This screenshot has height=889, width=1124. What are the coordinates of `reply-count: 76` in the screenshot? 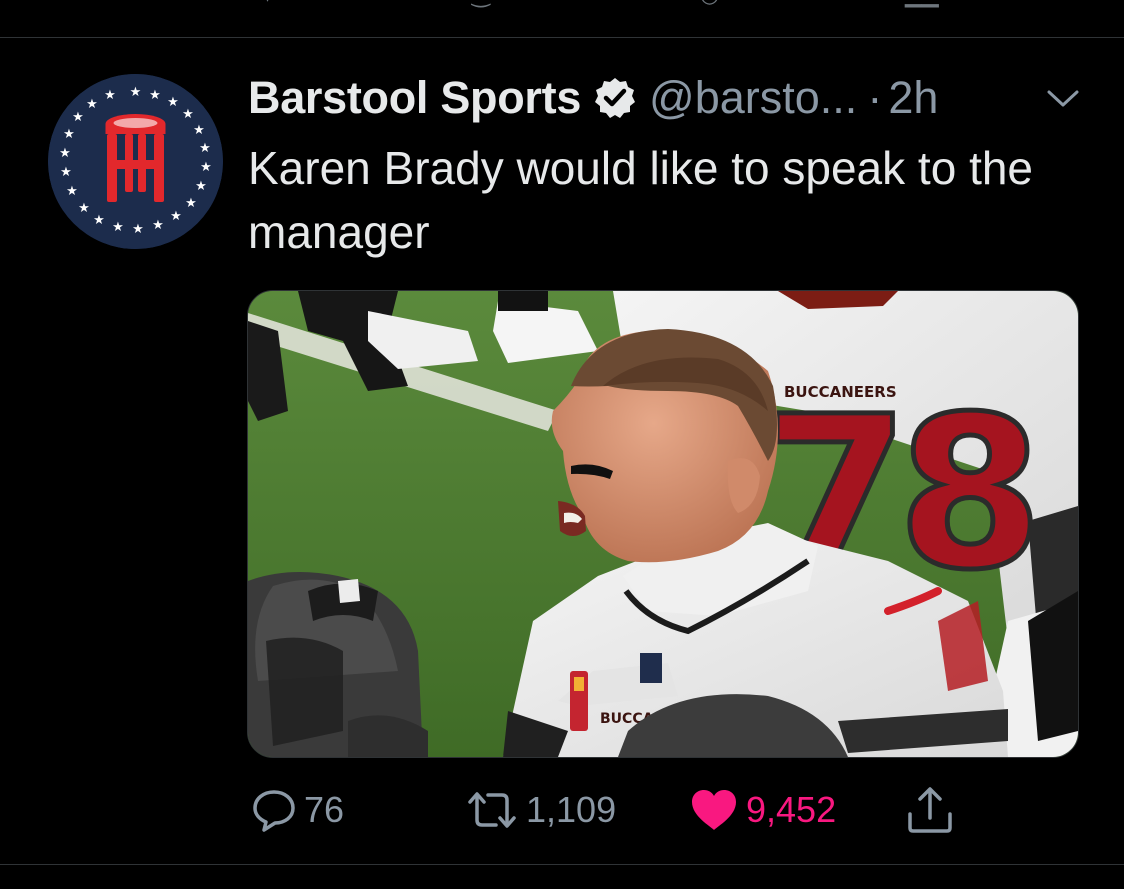 It's located at (324, 809).